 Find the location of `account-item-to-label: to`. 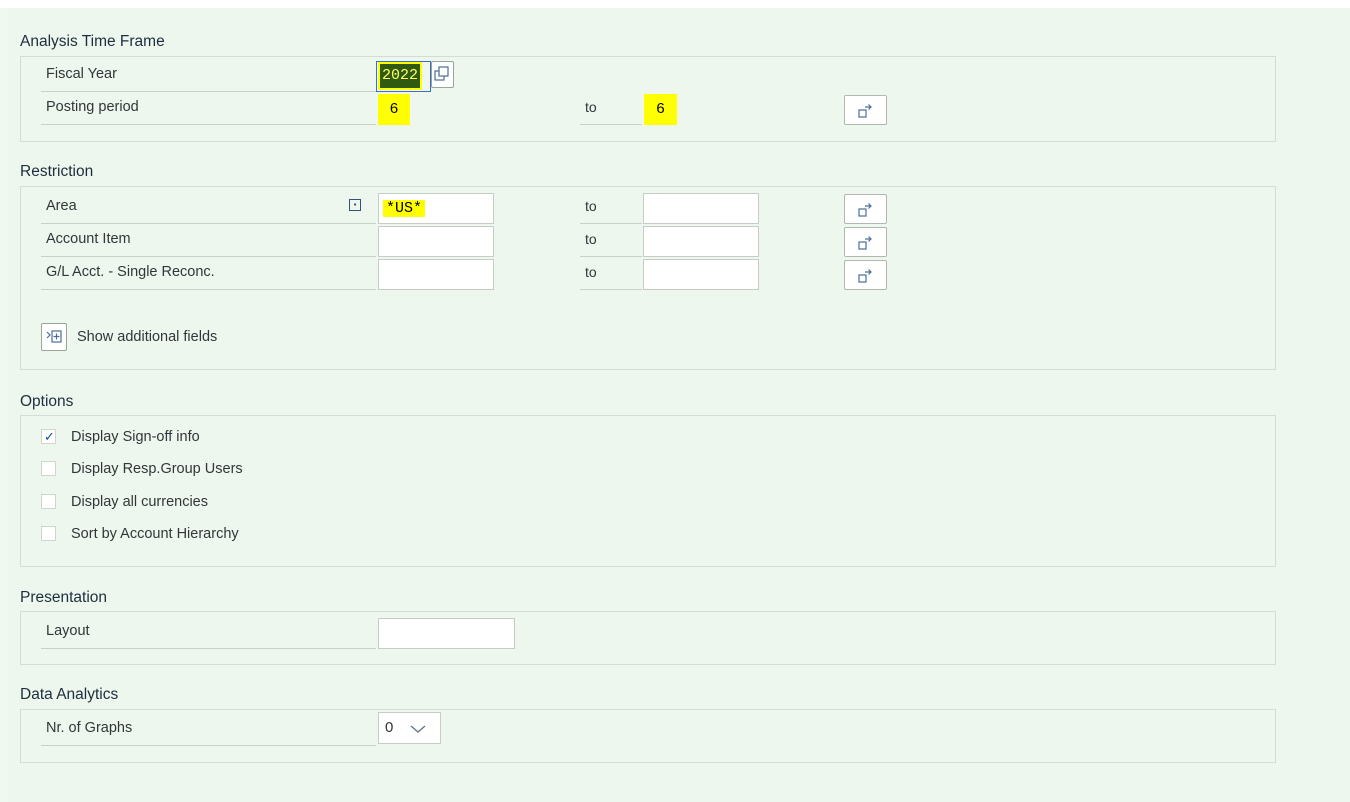

account-item-to-label: to is located at coordinates (611, 240).